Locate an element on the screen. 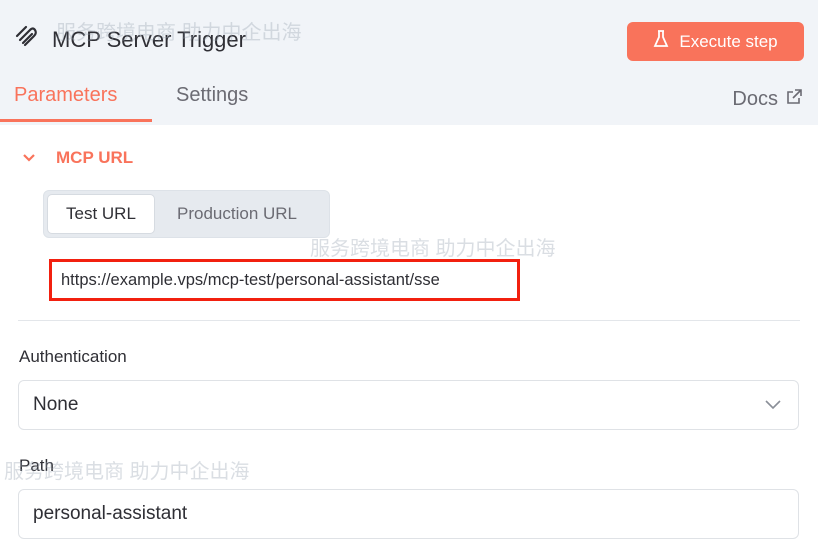  tab-parameters: Parameters is located at coordinates (76, 103).